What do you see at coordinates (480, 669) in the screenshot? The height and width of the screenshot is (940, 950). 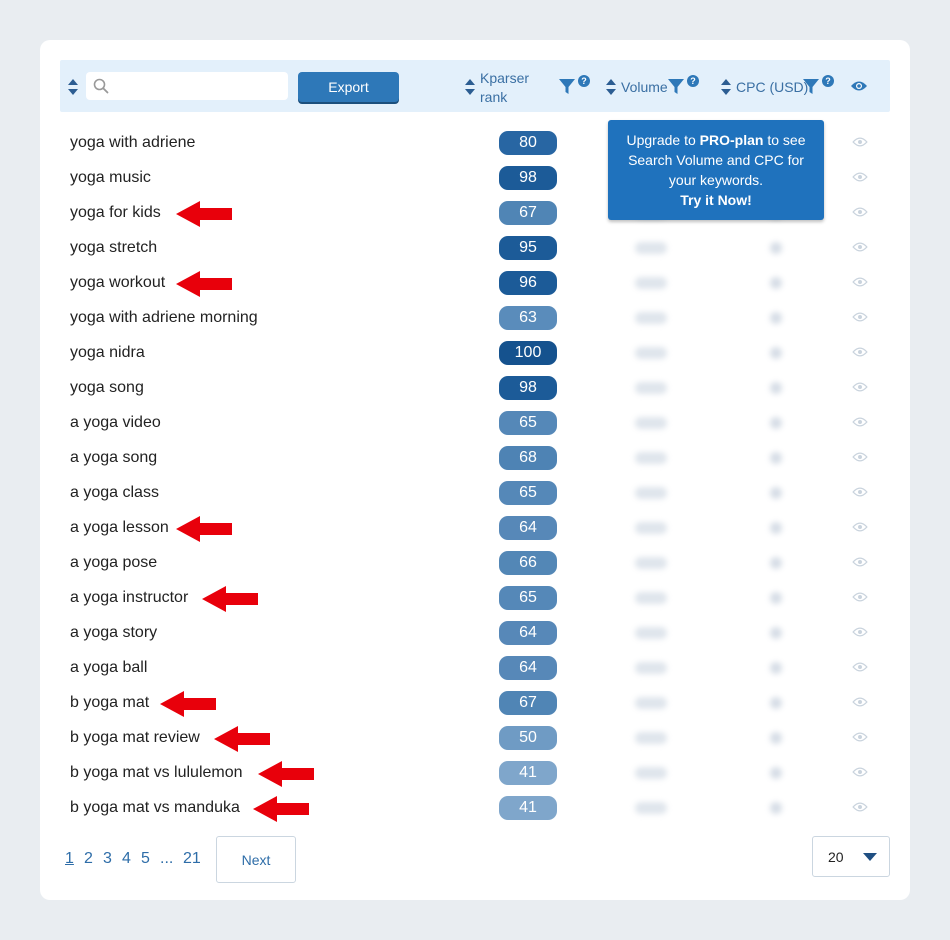 I see `table-row: a yoga ball 64` at bounding box center [480, 669].